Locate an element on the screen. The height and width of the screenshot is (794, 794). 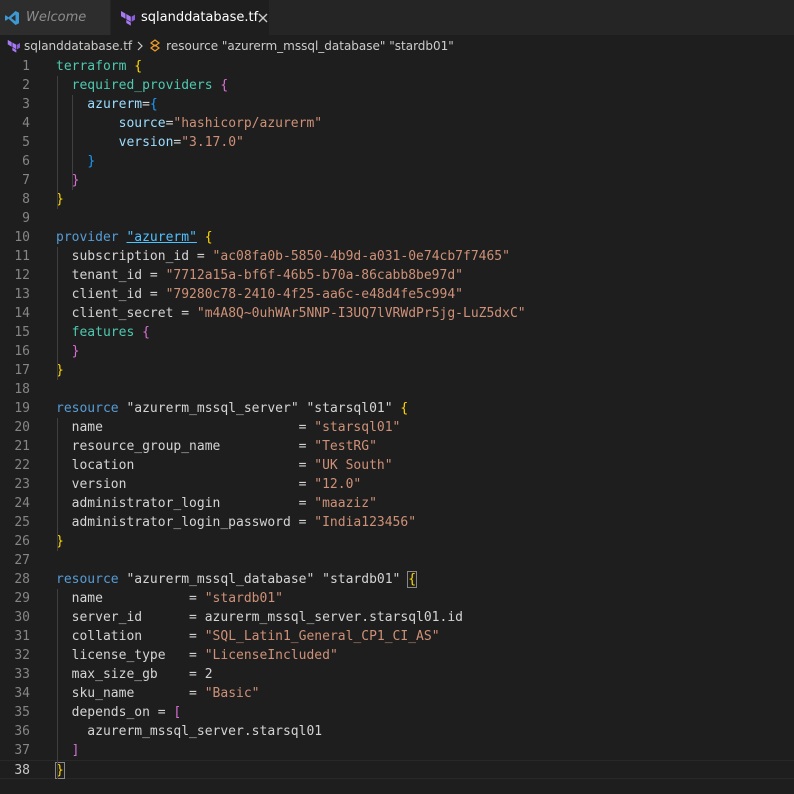
line-number: 35 is located at coordinates (22, 712).